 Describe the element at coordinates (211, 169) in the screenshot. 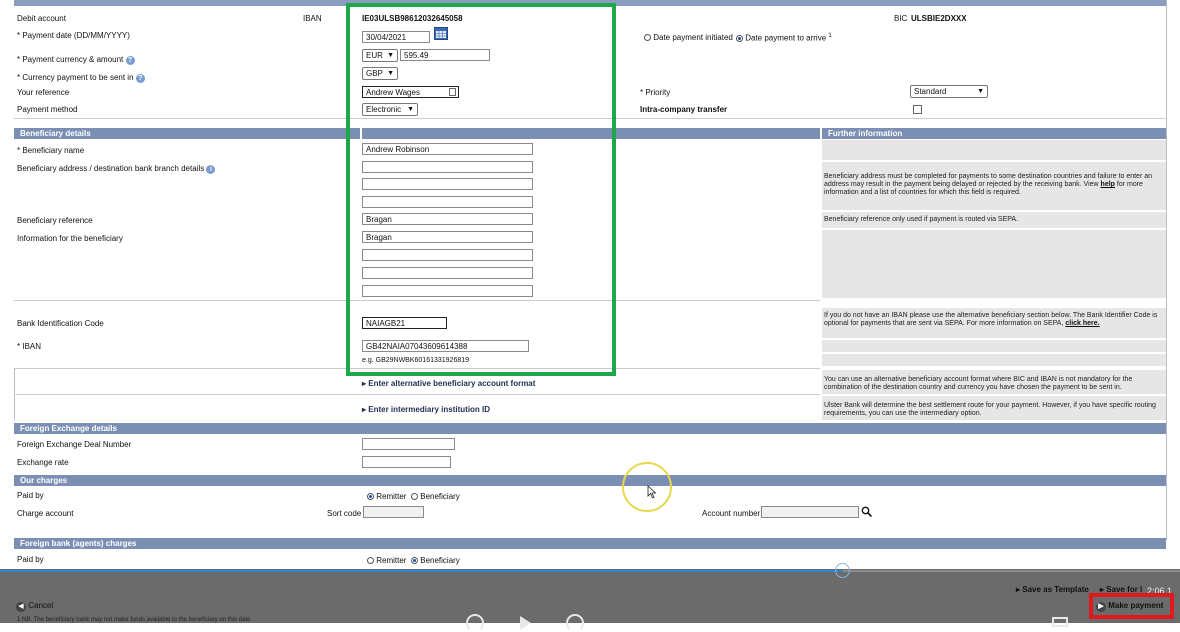

I see `info-icon: i` at that location.